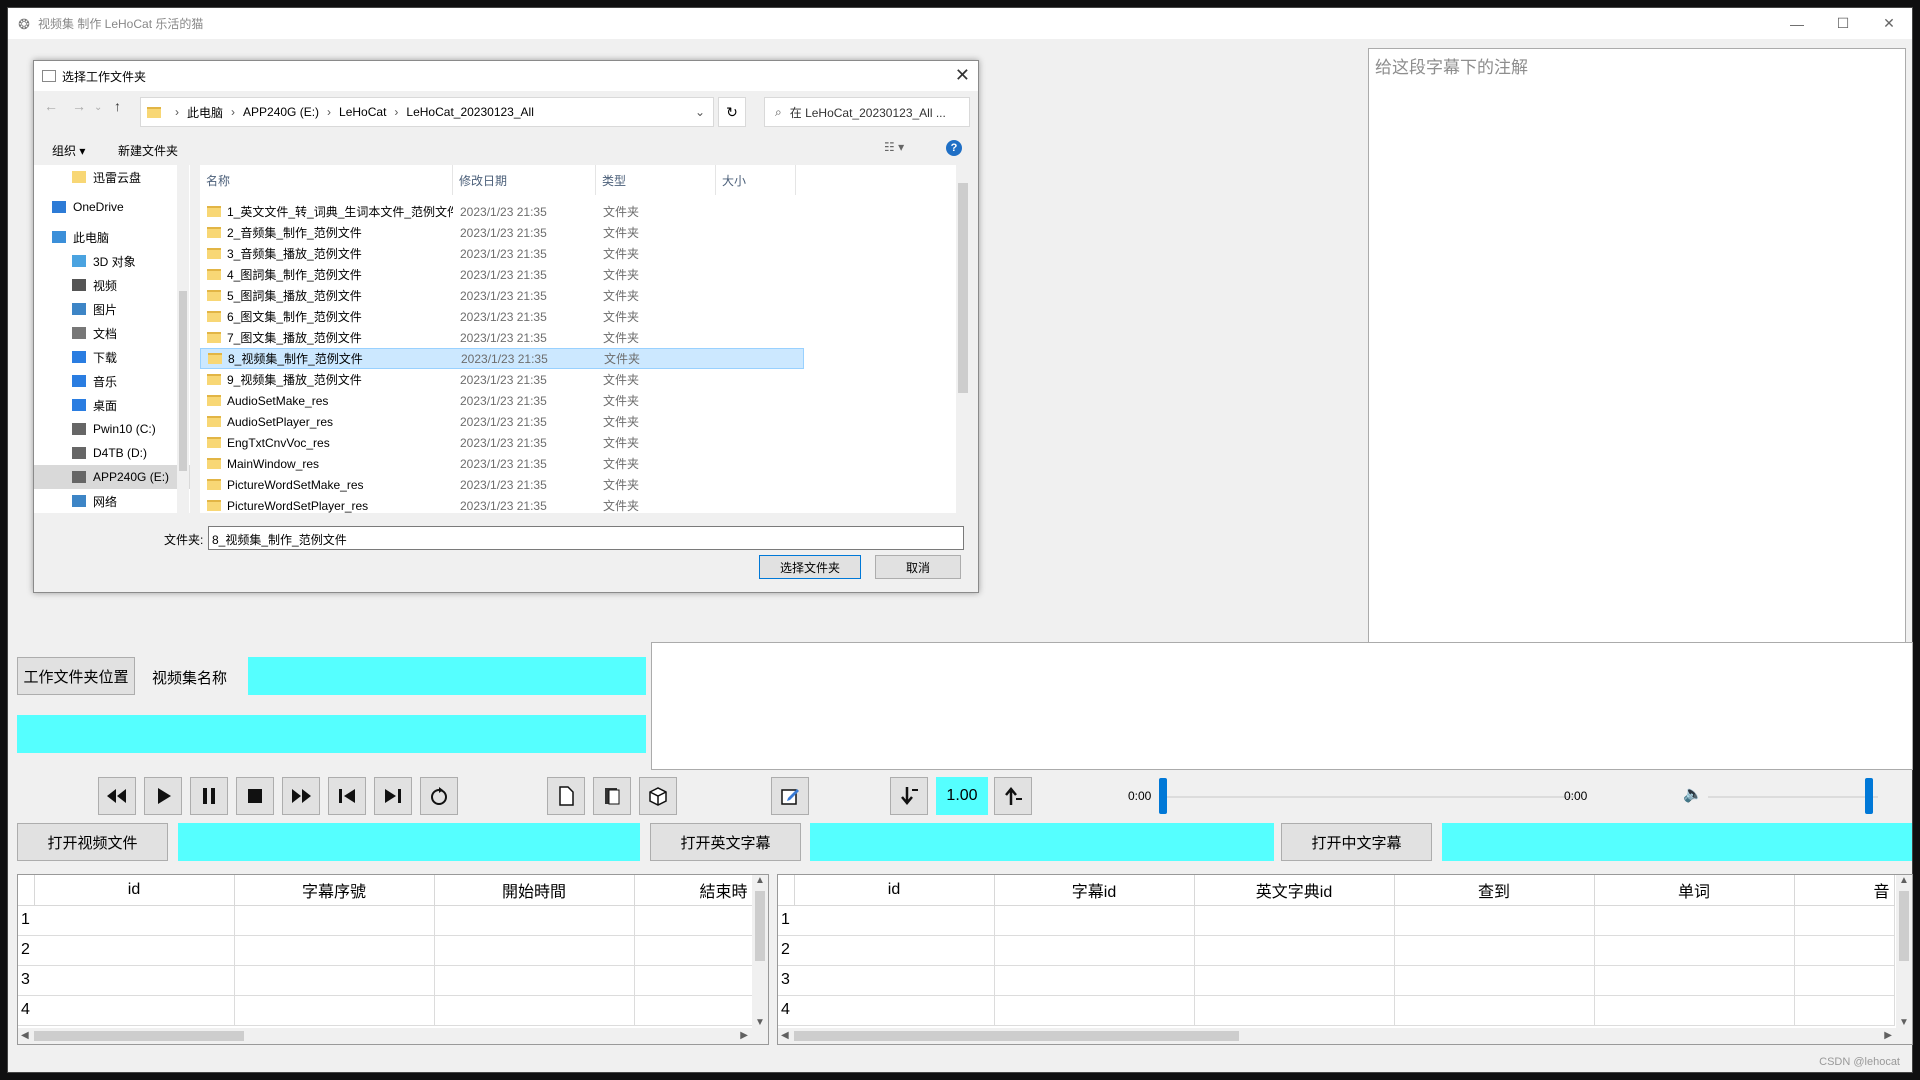  I want to click on organize-menu: 组织 ▾, so click(68, 150).